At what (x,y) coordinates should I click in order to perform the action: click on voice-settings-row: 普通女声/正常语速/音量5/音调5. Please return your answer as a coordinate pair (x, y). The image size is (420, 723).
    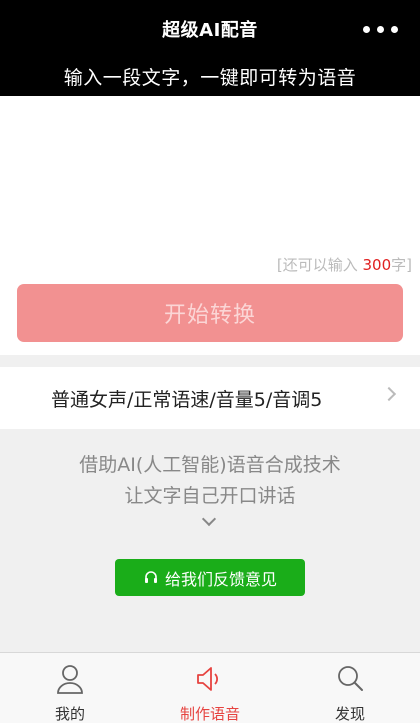
    Looking at the image, I should click on (210, 398).